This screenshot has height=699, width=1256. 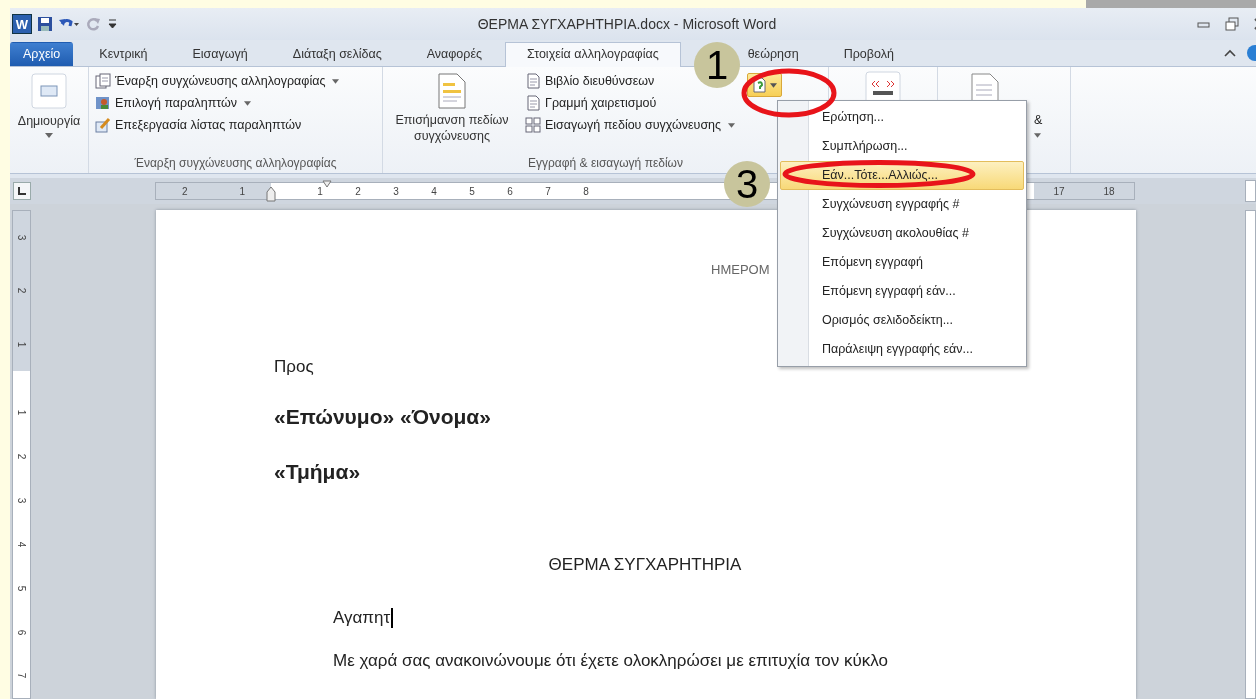 I want to click on restore-icon, so click(x=1232, y=24).